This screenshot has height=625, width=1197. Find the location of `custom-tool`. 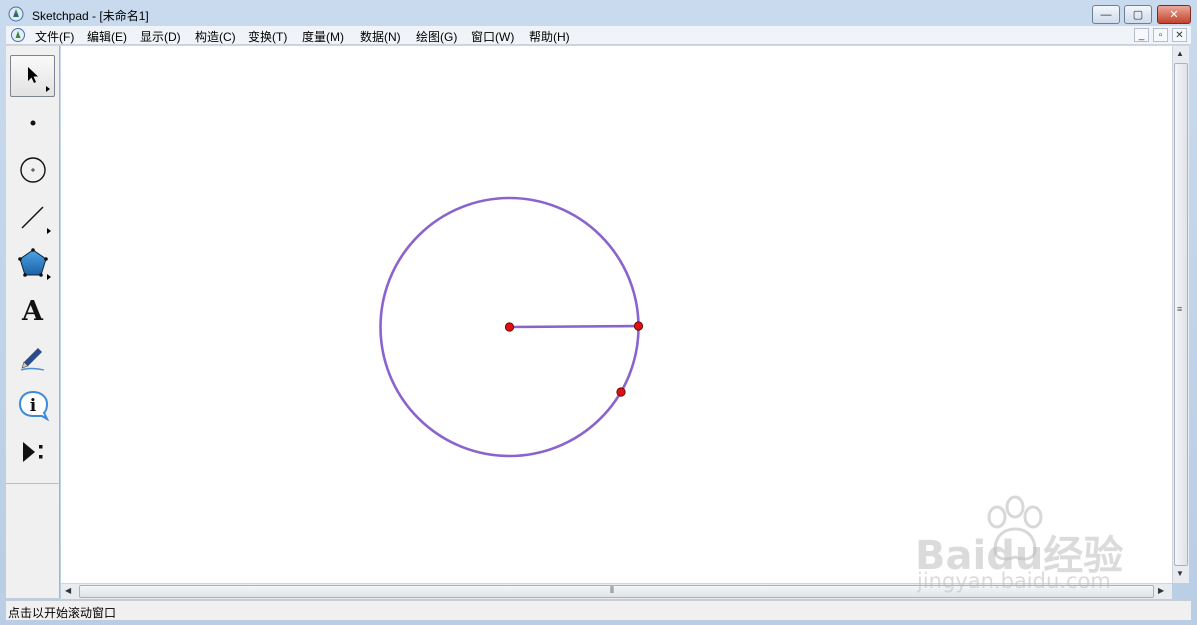

custom-tool is located at coordinates (32, 452).